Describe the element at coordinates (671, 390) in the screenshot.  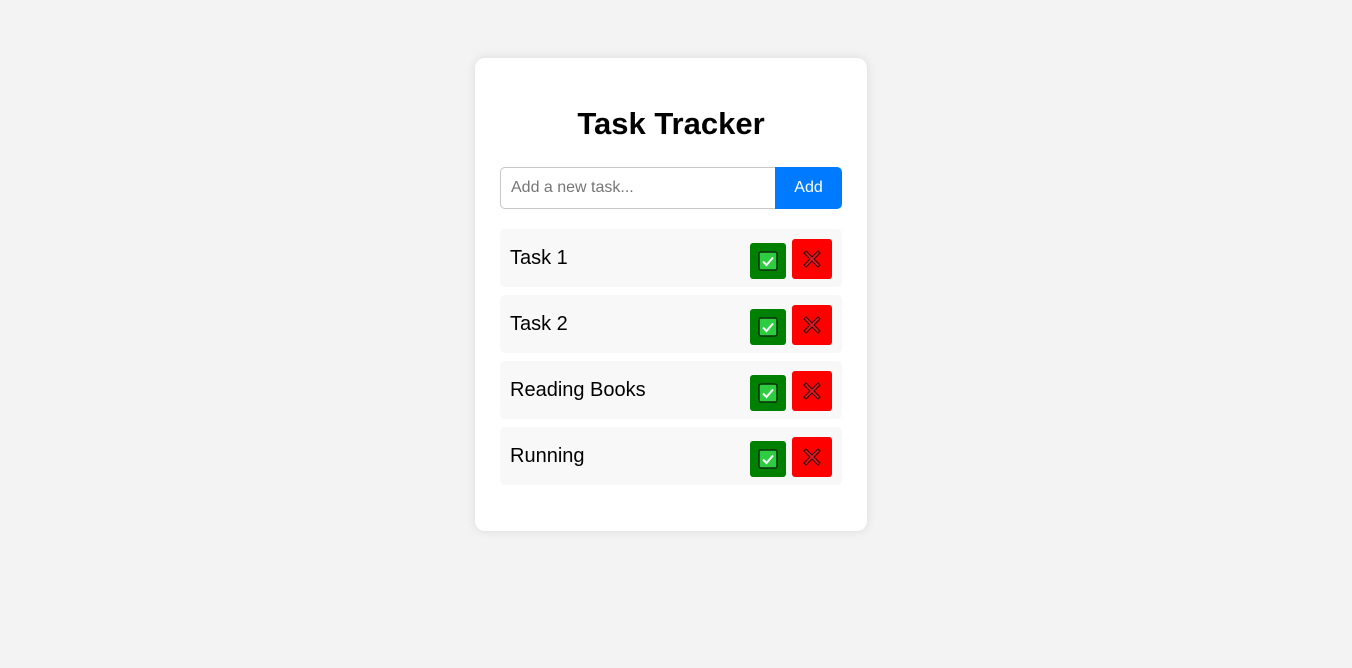
I see `task-item: Reading Books` at that location.